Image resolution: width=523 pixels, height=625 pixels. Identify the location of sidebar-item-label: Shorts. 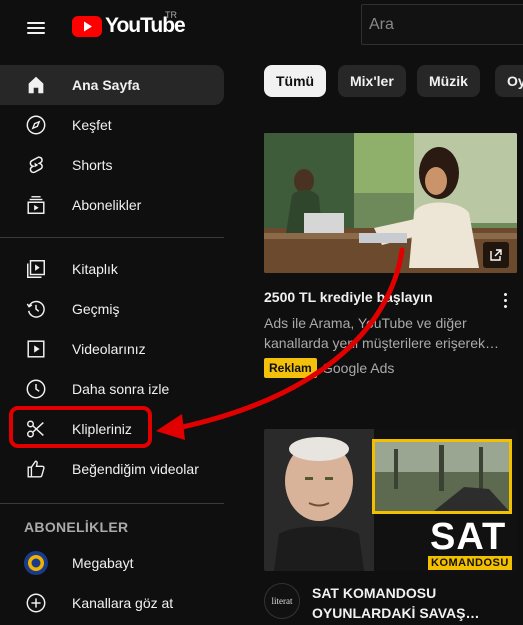
(92, 165).